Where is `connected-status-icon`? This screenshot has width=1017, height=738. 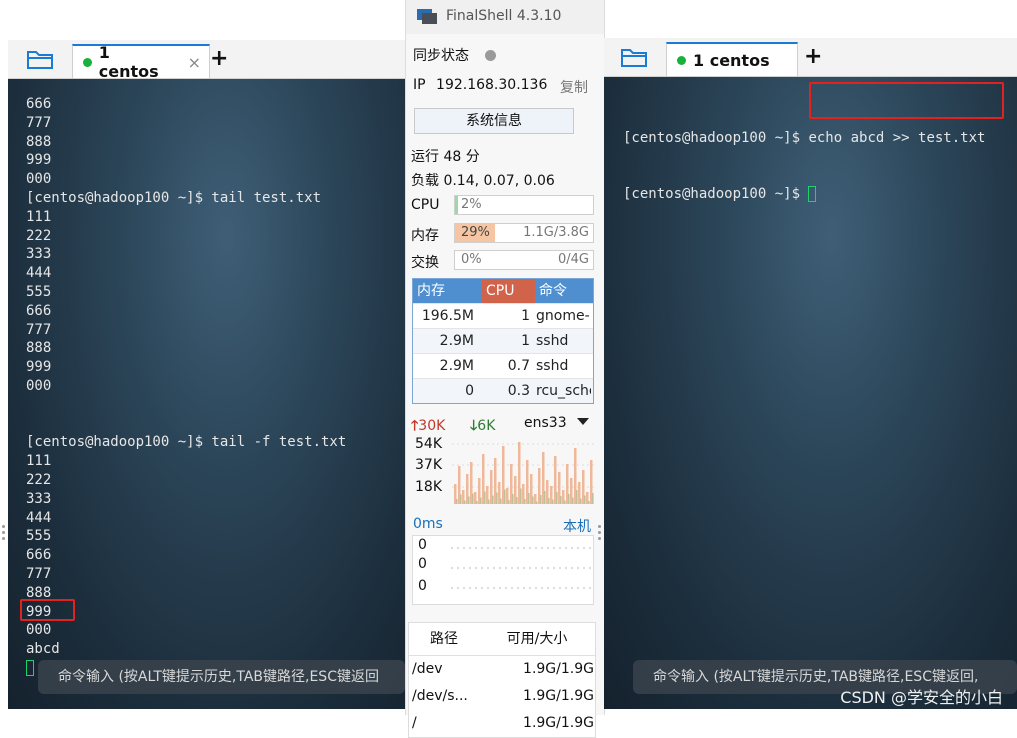
connected-status-icon is located at coordinates (681, 60).